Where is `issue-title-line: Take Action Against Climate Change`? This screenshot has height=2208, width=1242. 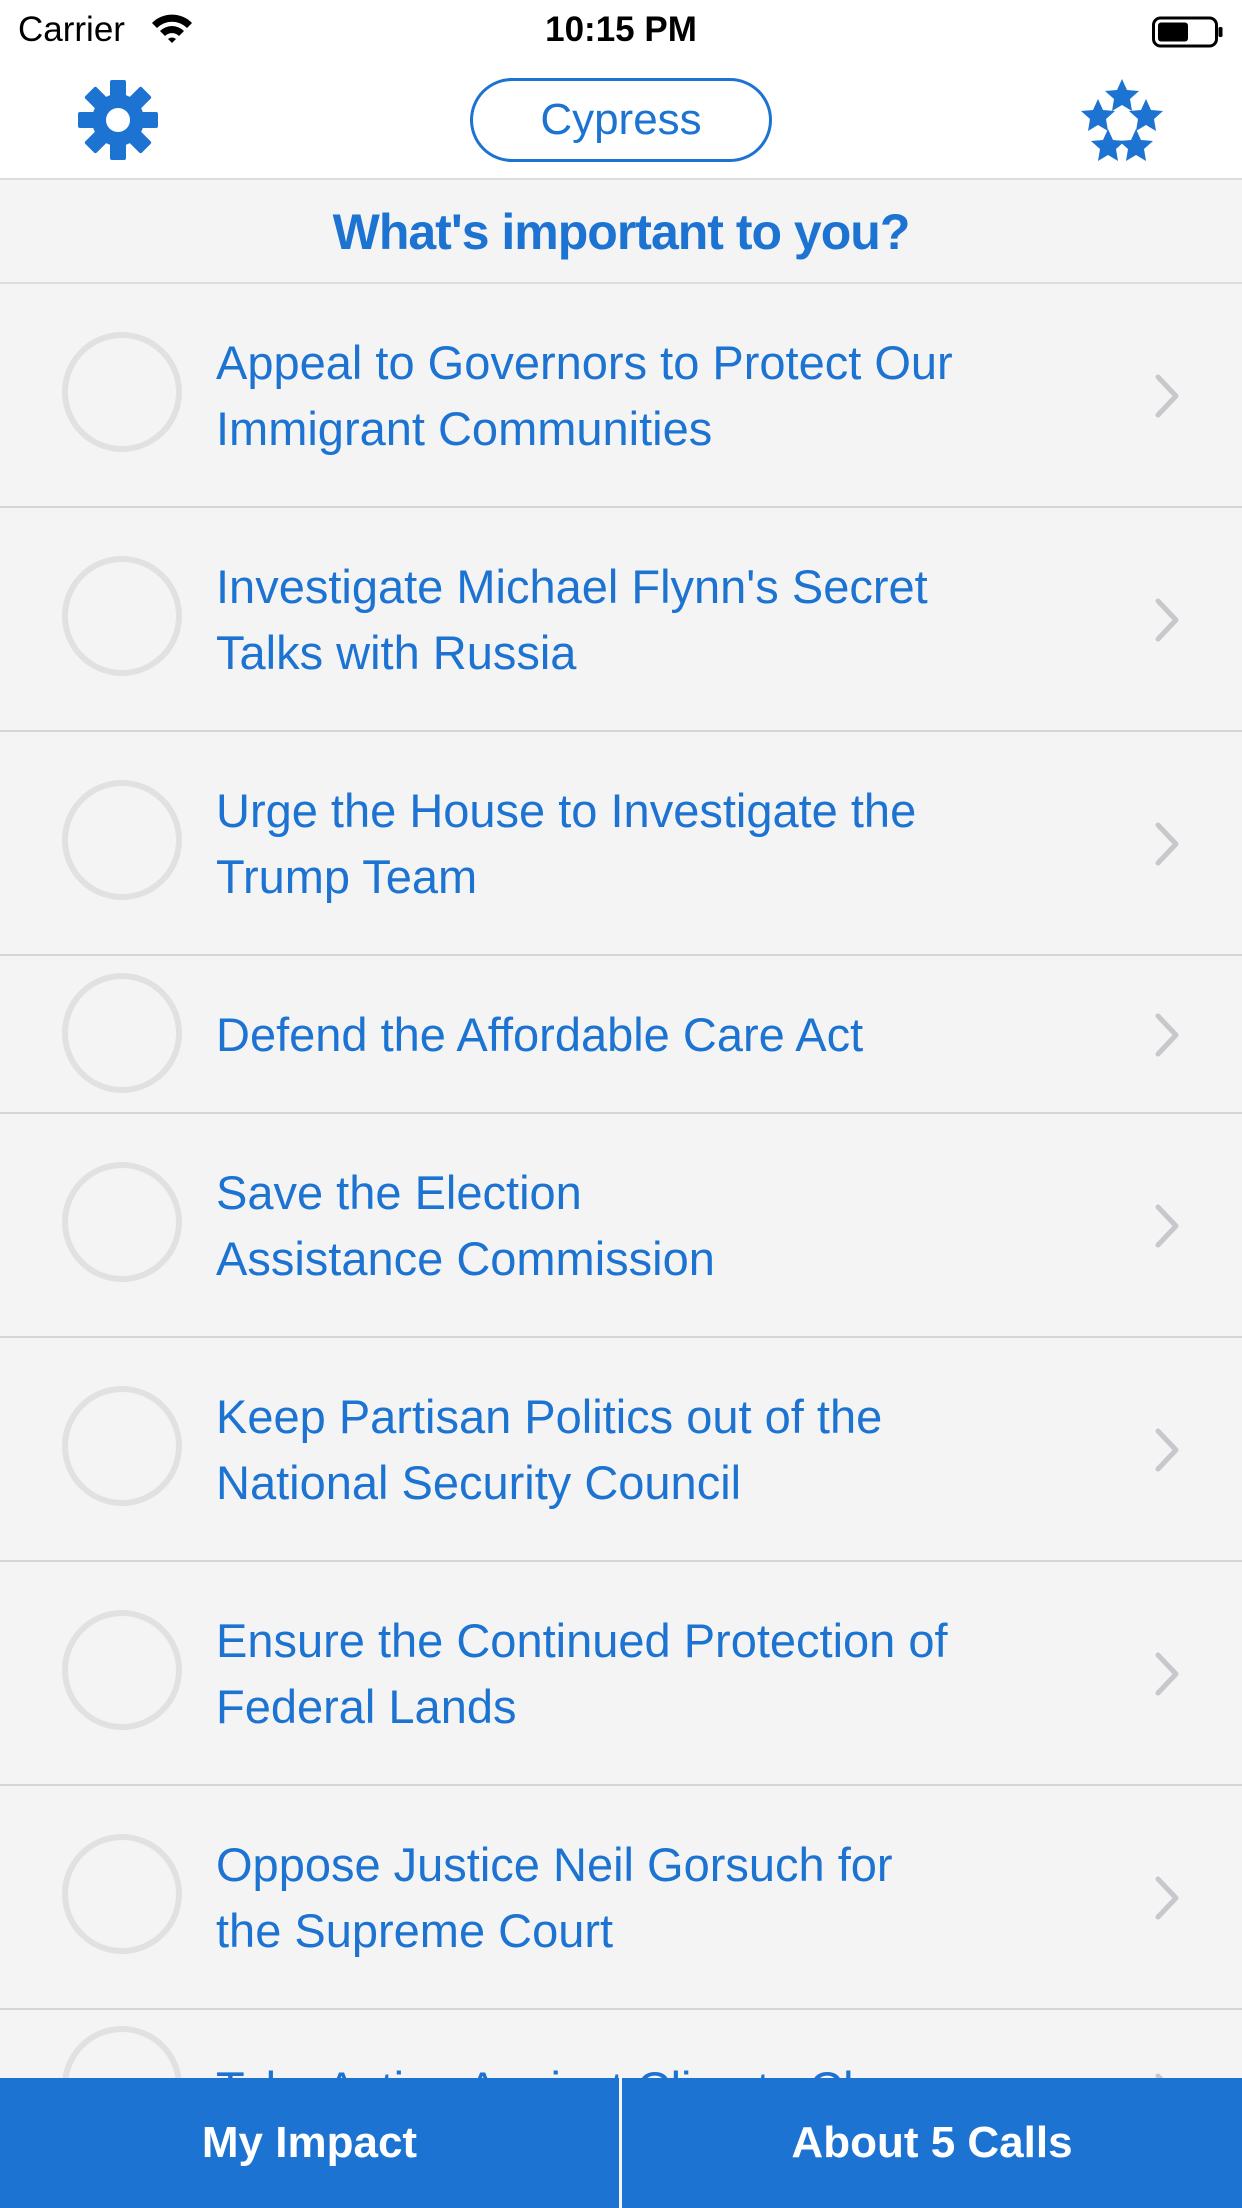 issue-title-line: Take Action Against Climate Change is located at coordinates (636, 2067).